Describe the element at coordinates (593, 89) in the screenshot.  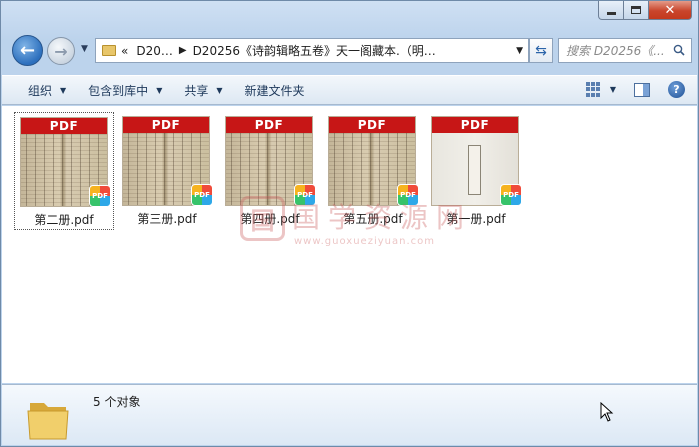
I see `change-view-icon` at that location.